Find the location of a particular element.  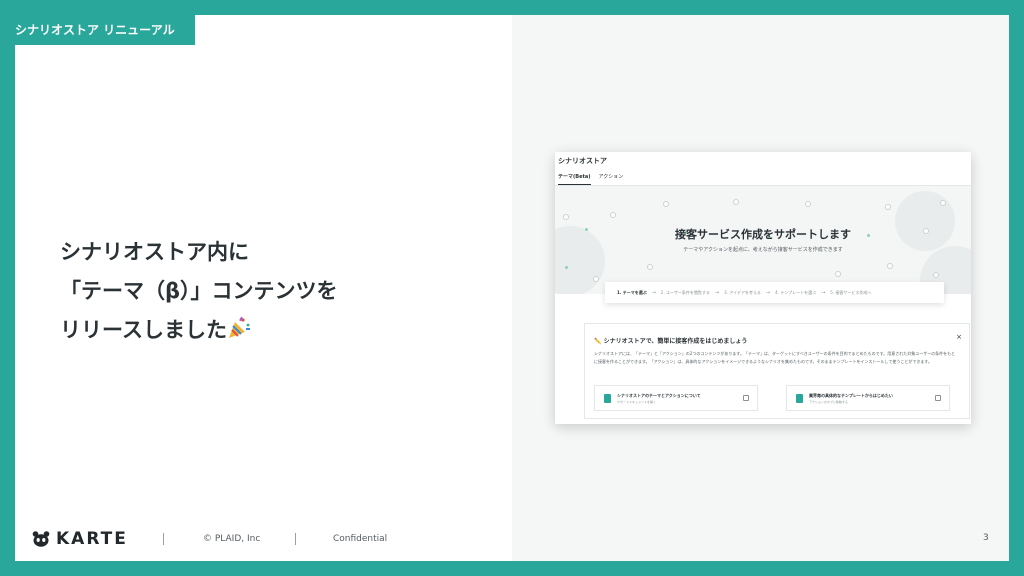

close-icon: × is located at coordinates (959, 337).